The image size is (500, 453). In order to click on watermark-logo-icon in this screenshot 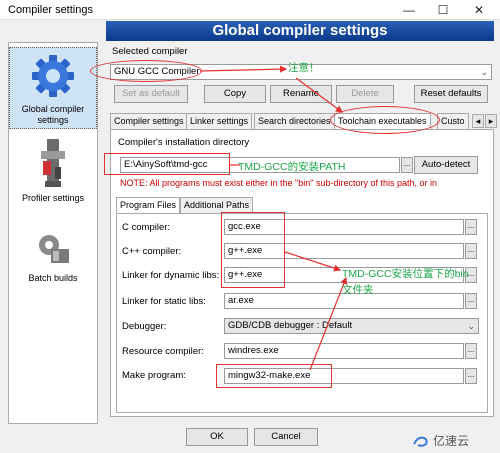, I will do `click(420, 441)`.